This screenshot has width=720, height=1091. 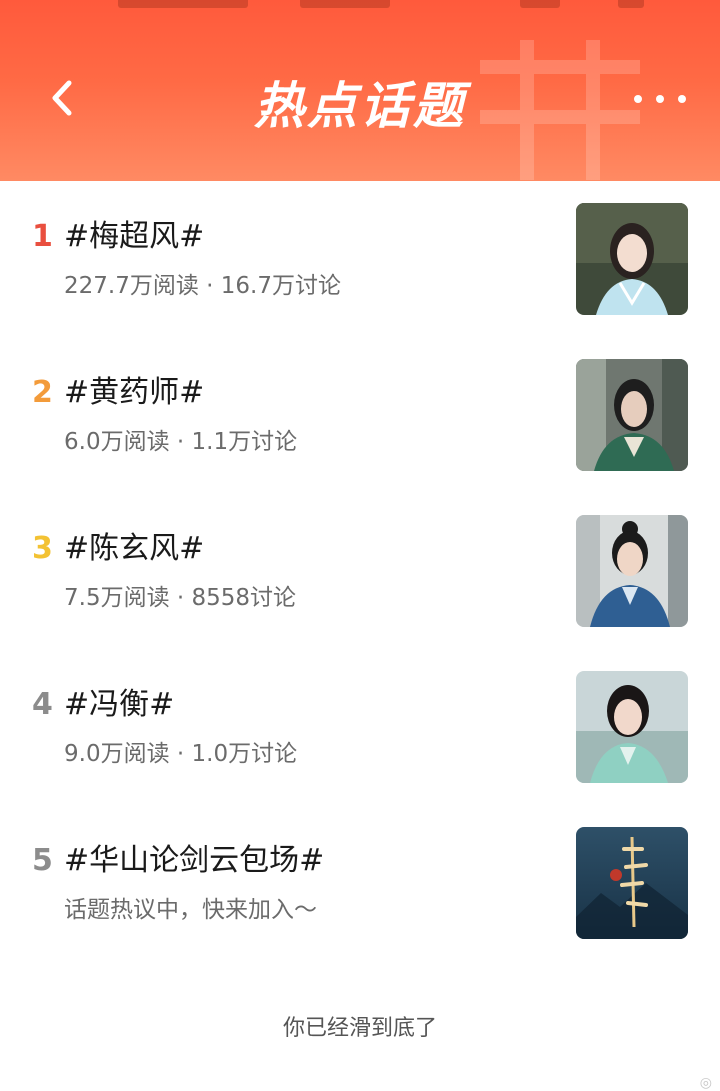 What do you see at coordinates (42, 236) in the screenshot?
I see `rank-number: 1` at bounding box center [42, 236].